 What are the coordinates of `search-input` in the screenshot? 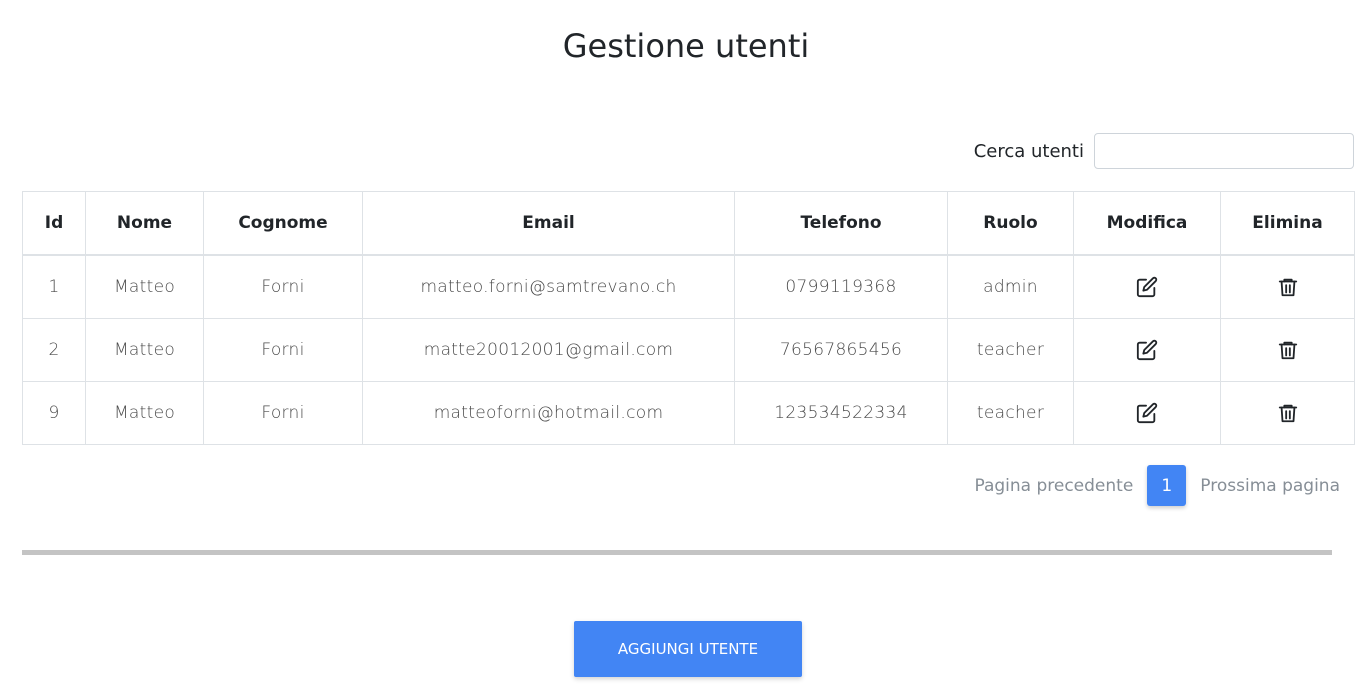 It's located at (1224, 151).